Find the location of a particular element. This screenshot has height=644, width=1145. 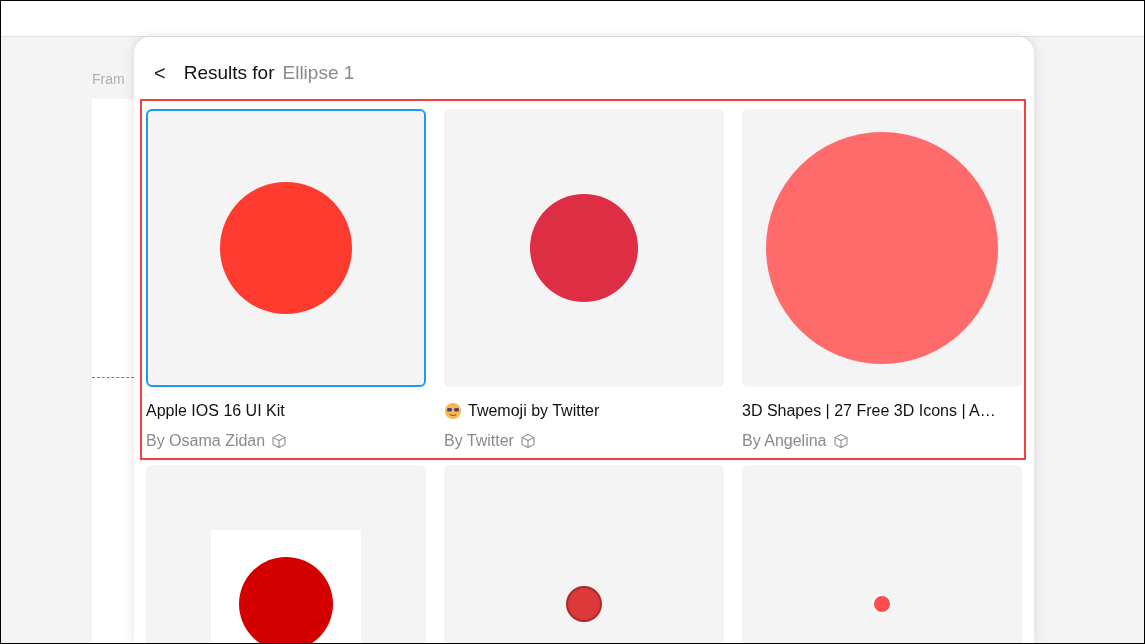

frame-label: Fram is located at coordinates (108, 79).